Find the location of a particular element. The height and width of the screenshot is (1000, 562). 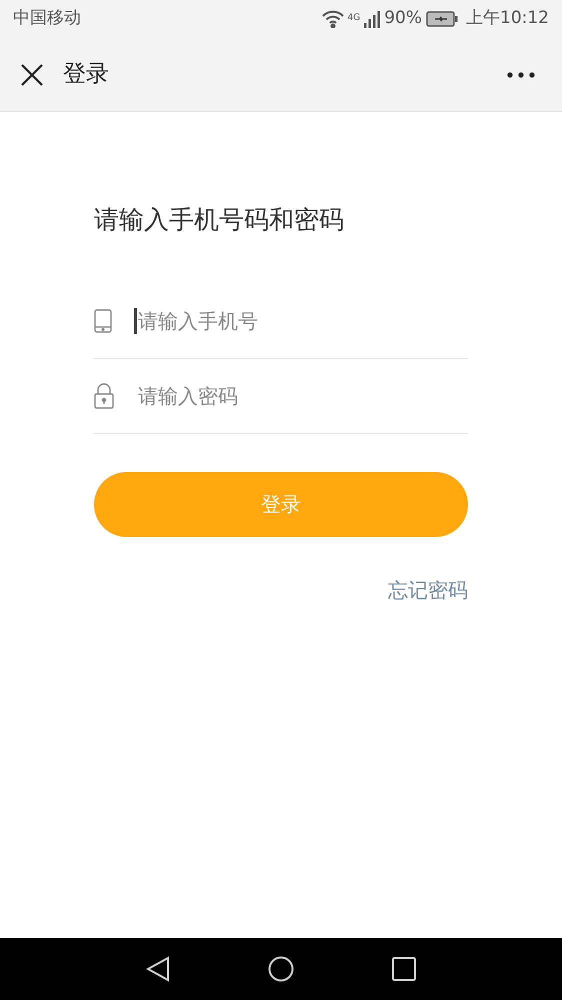

recents-icon is located at coordinates (404, 969).